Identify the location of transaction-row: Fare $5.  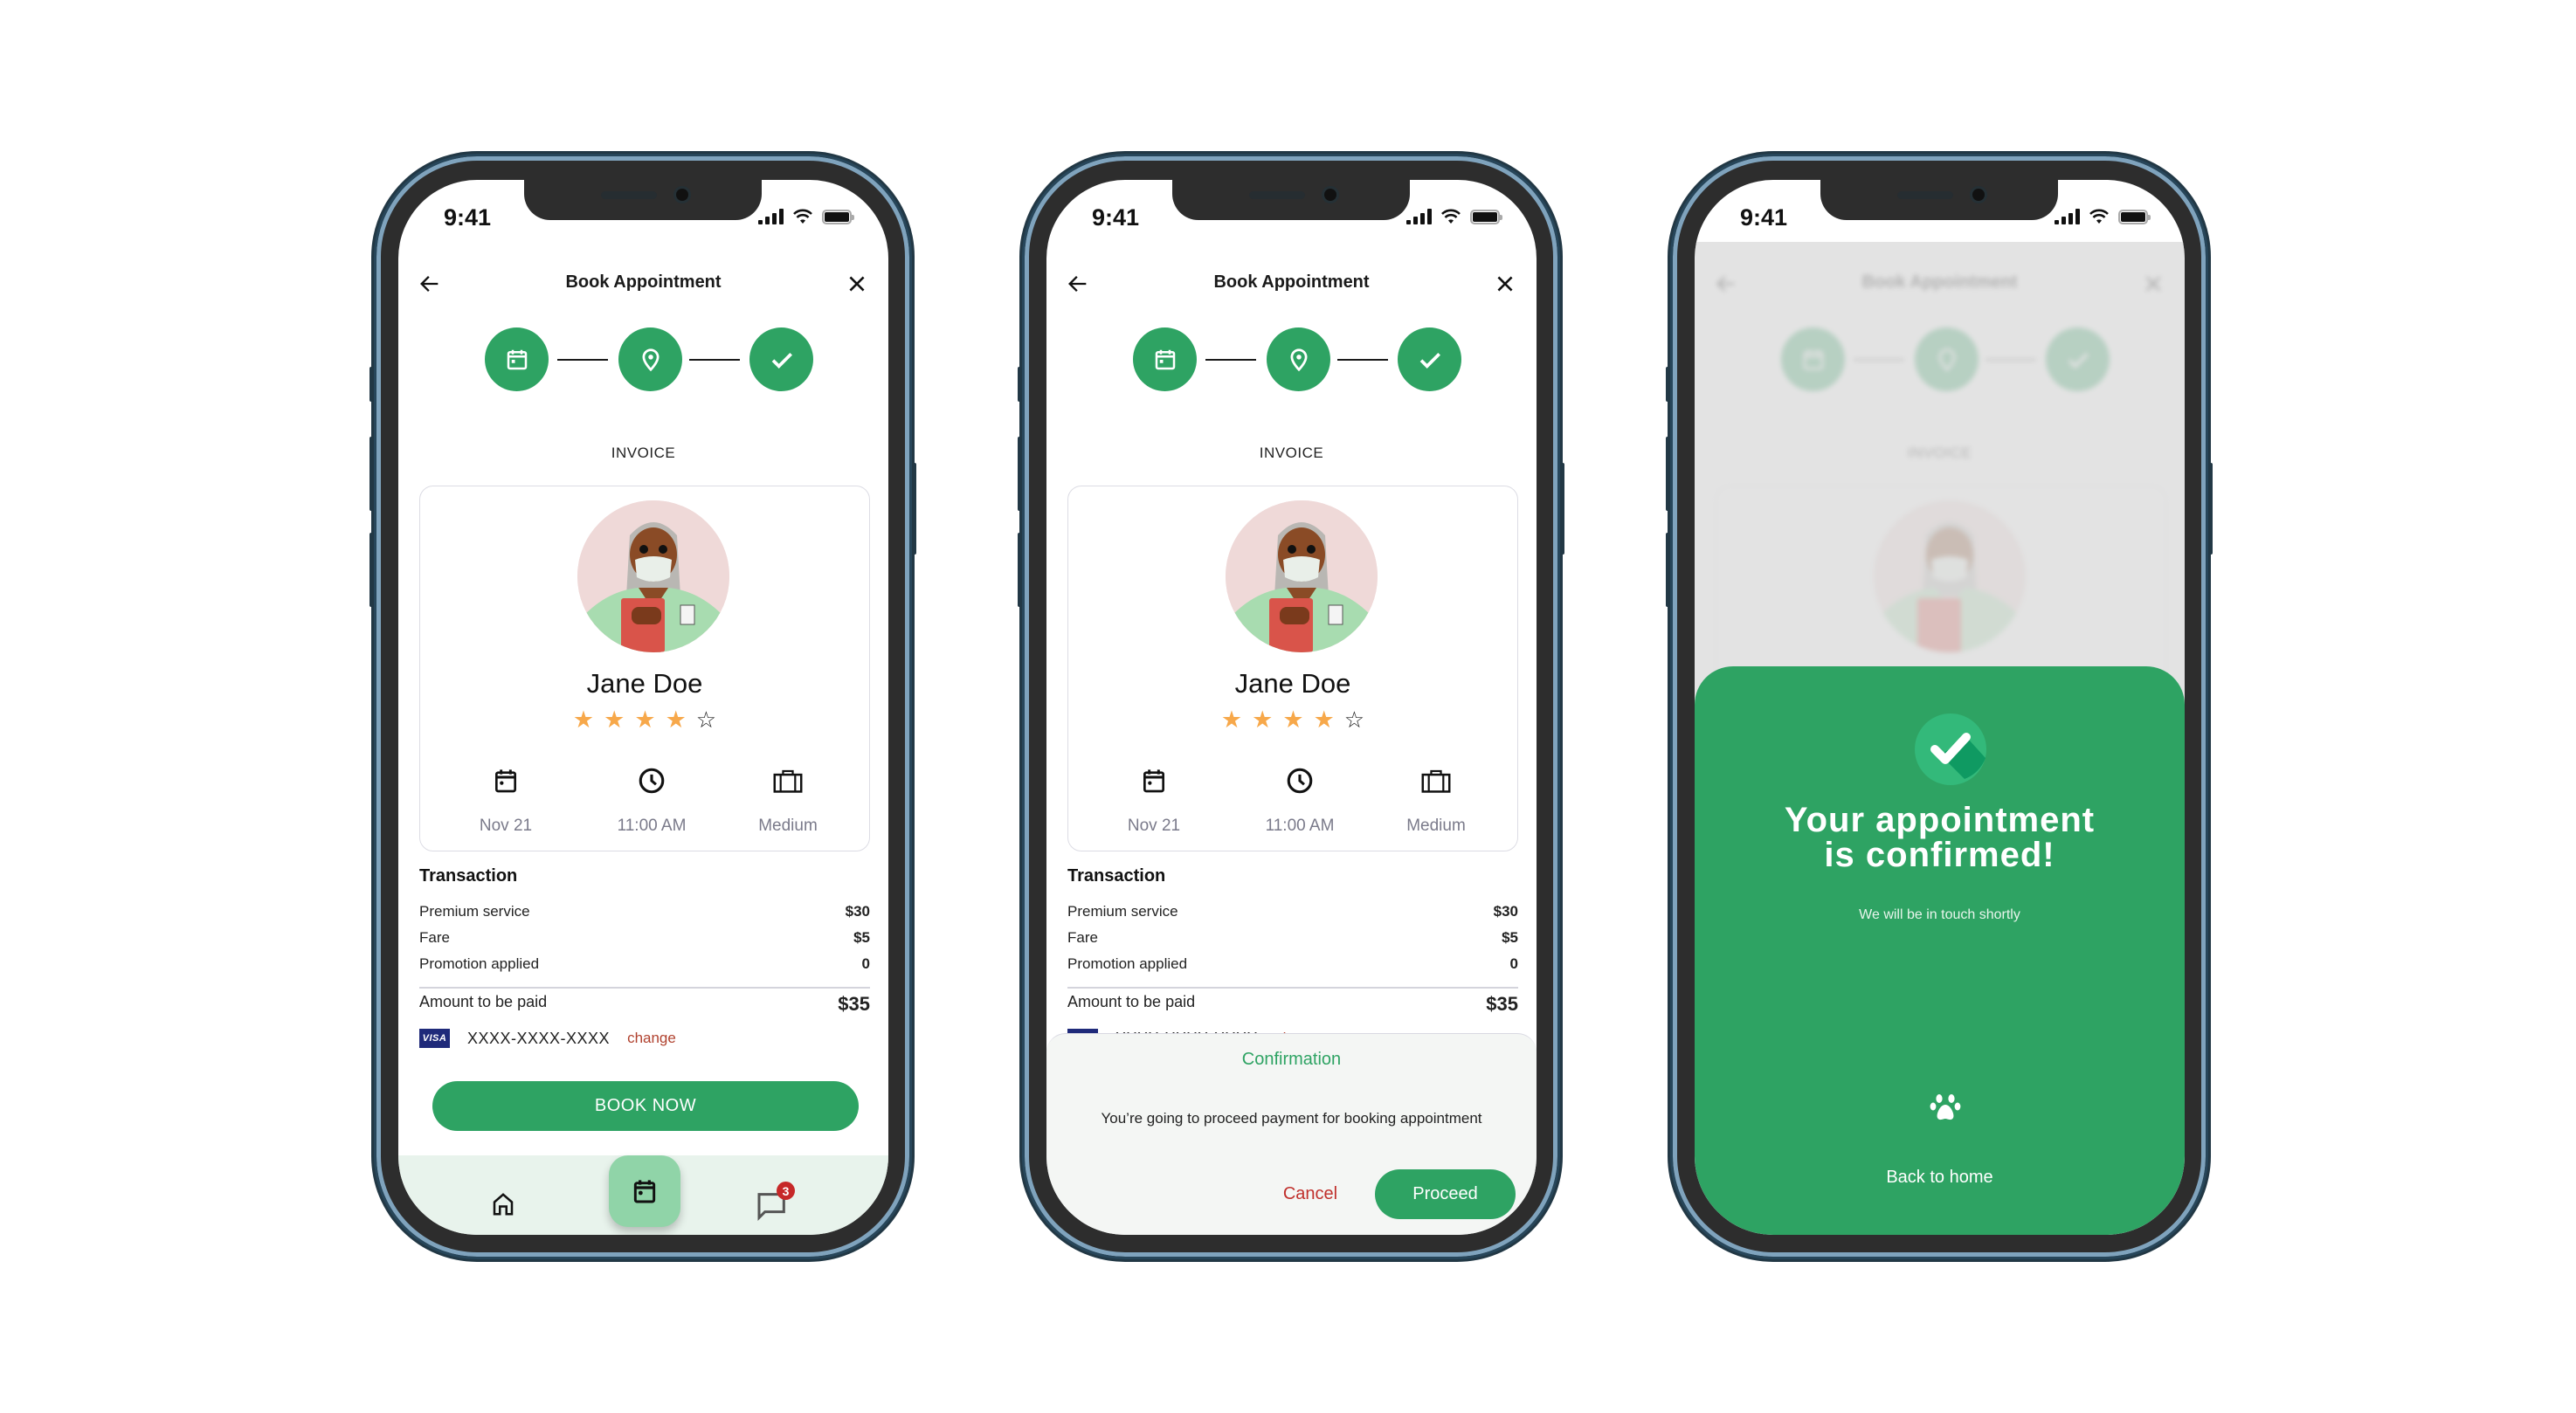
(1292, 938).